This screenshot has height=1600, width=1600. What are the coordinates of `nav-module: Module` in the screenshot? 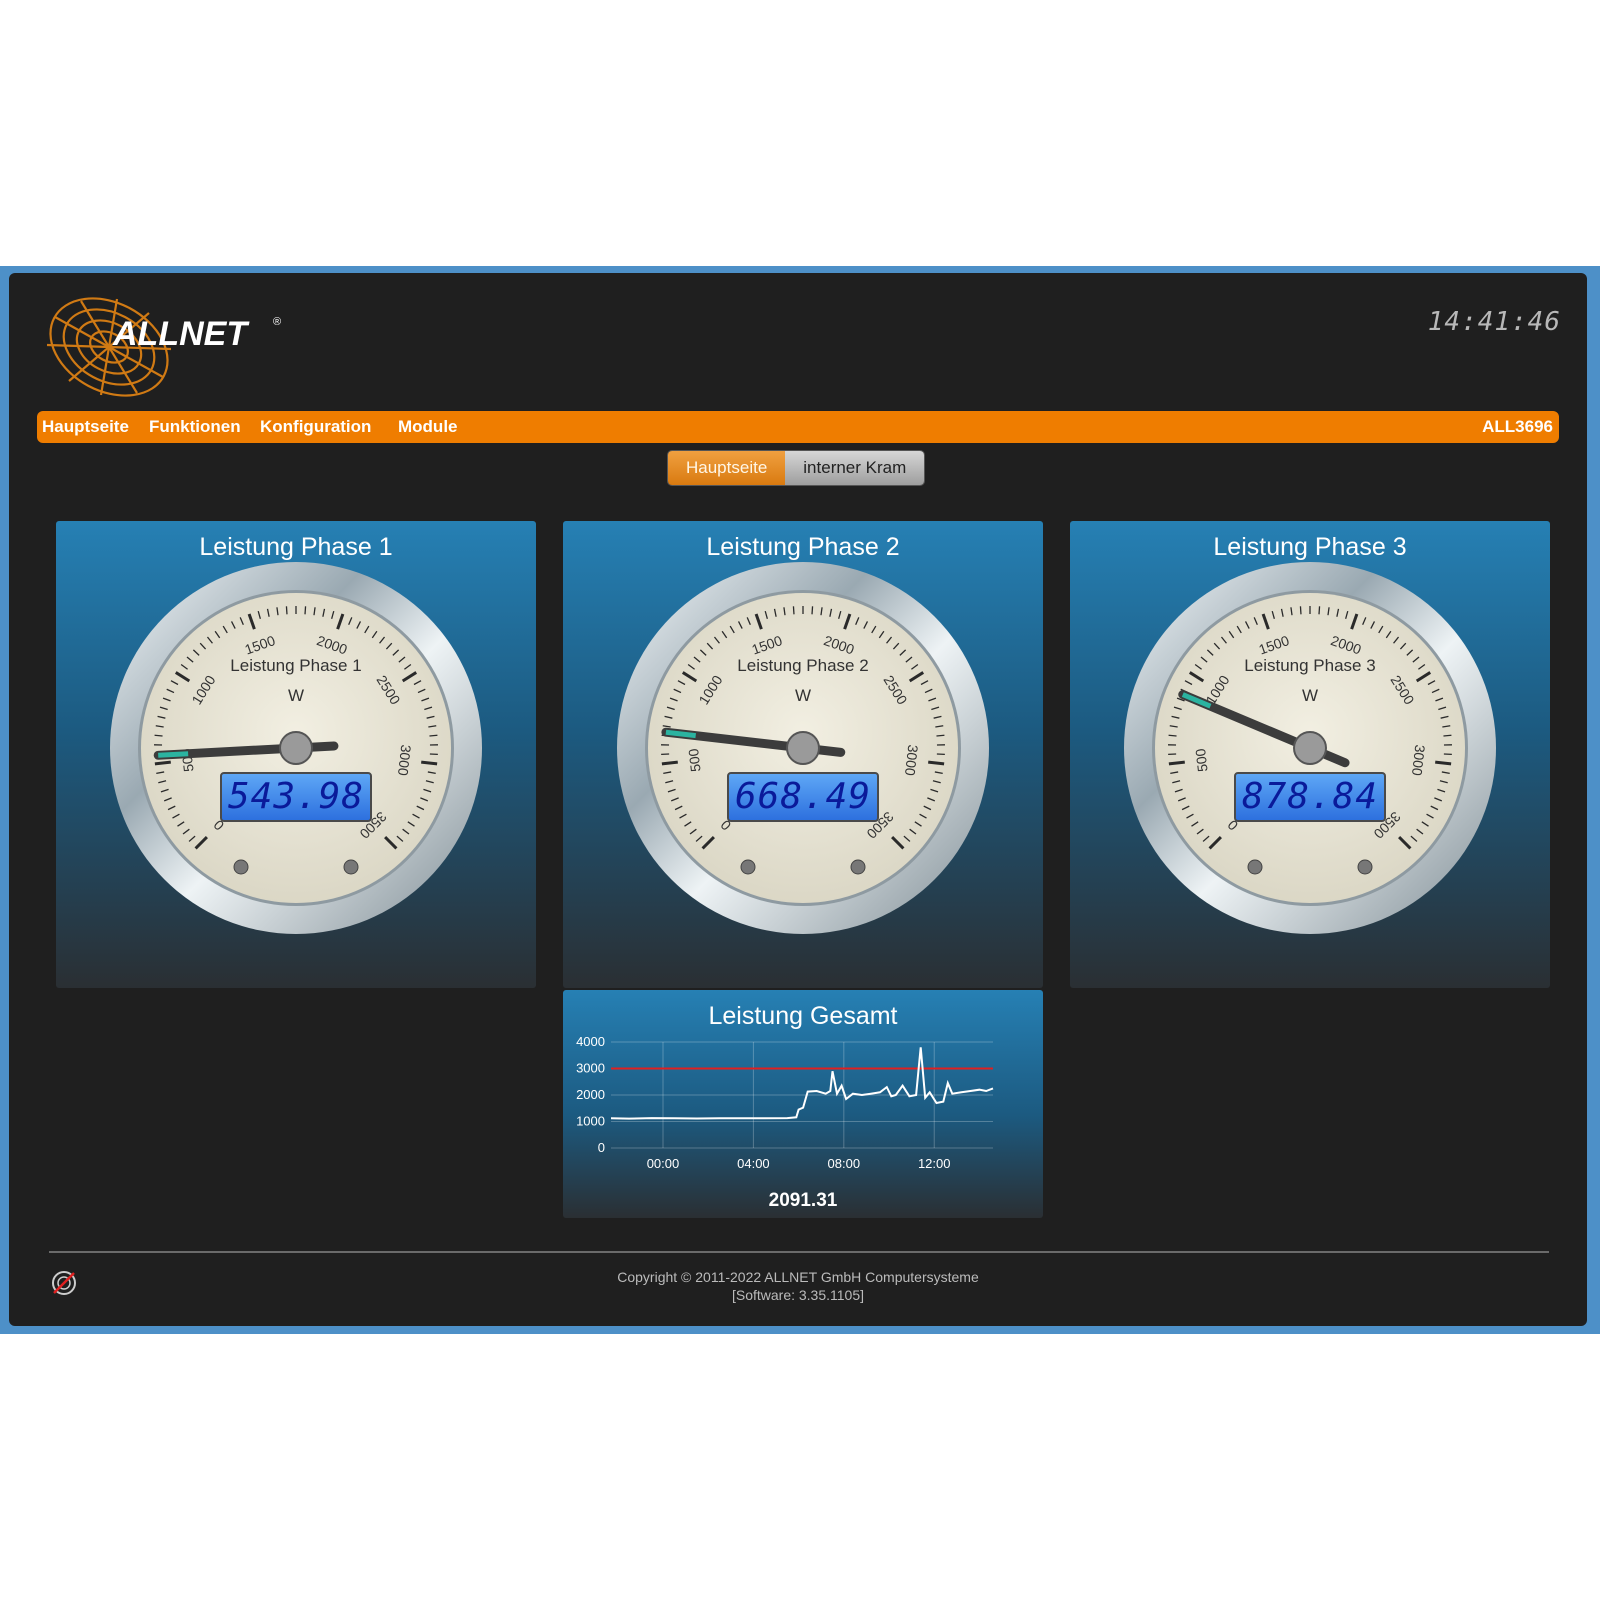 It's located at (428, 427).